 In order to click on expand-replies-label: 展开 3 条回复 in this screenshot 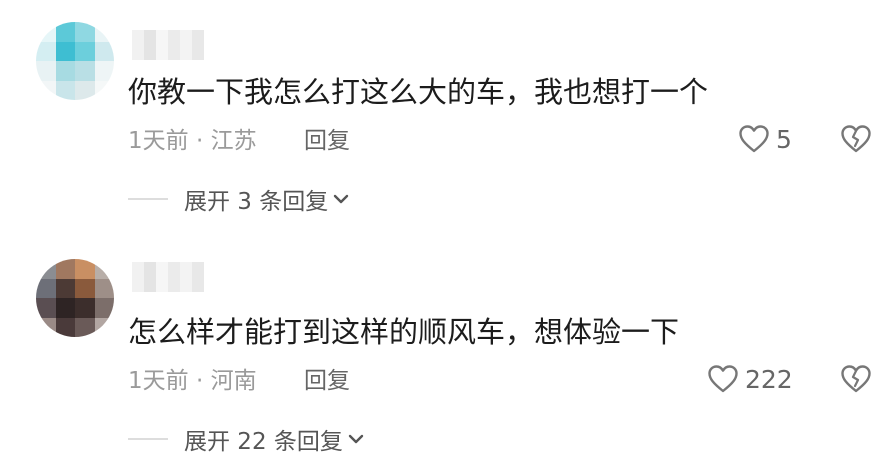, I will do `click(256, 202)`.